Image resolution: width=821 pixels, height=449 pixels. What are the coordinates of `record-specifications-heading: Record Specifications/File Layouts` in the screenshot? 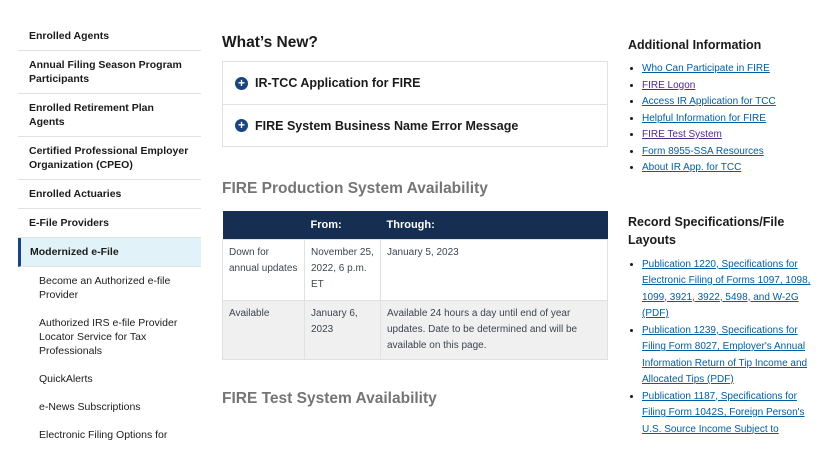 It's located at (706, 230).